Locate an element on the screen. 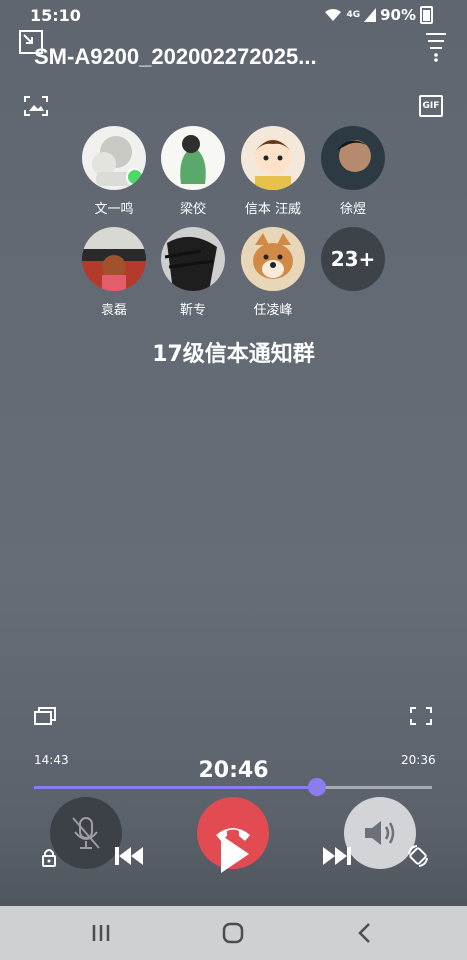  fast-forward-icon is located at coordinates (337, 856).